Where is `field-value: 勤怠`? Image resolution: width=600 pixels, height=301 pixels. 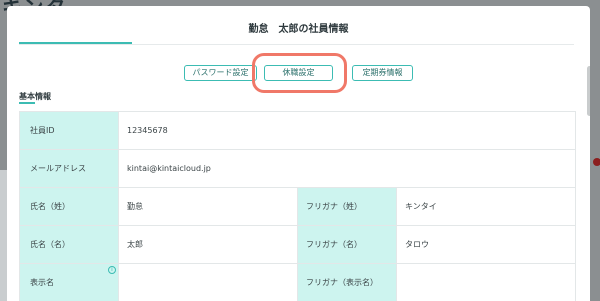 field-value: 勤怠 is located at coordinates (208, 206).